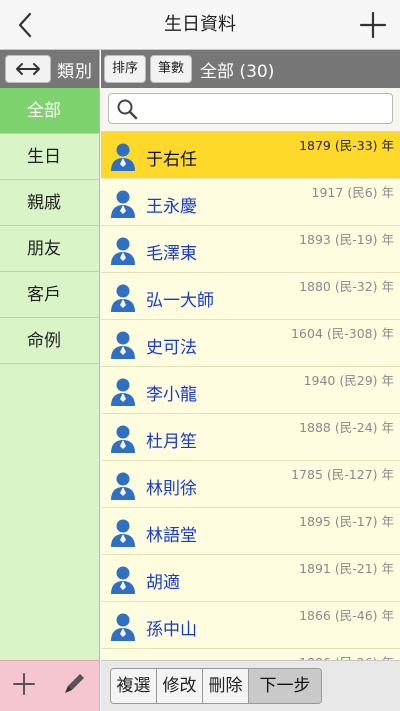 This screenshot has height=711, width=400. I want to click on edit-category-button, so click(74, 686).